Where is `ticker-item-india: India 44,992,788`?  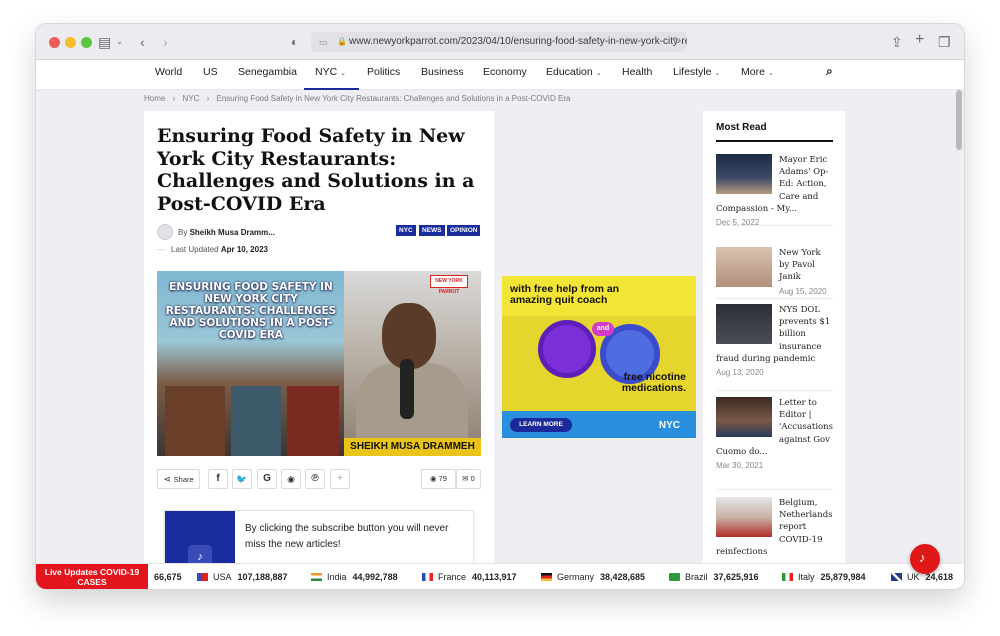 ticker-item-india: India 44,992,788 is located at coordinates (354, 576).